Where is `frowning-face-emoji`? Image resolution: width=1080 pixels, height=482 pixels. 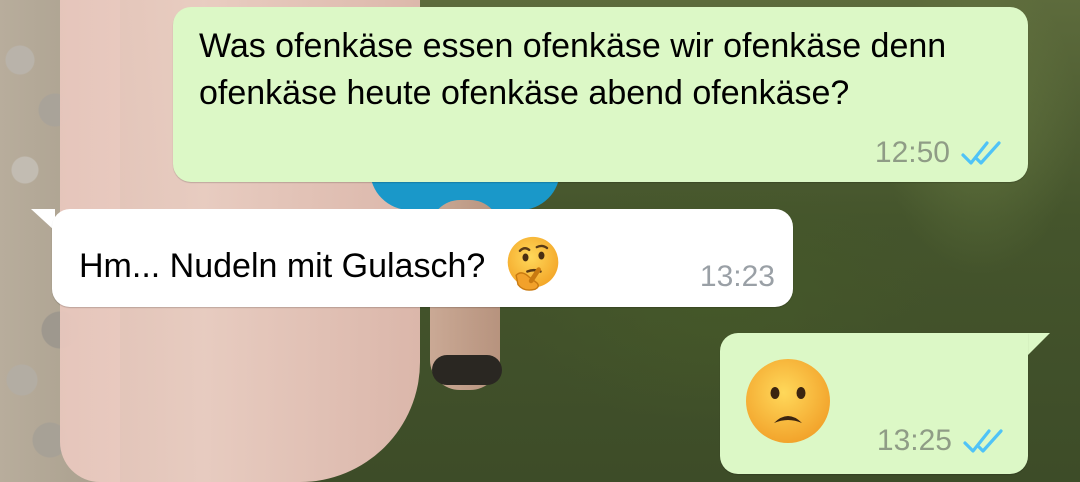
frowning-face-emoji is located at coordinates (788, 401).